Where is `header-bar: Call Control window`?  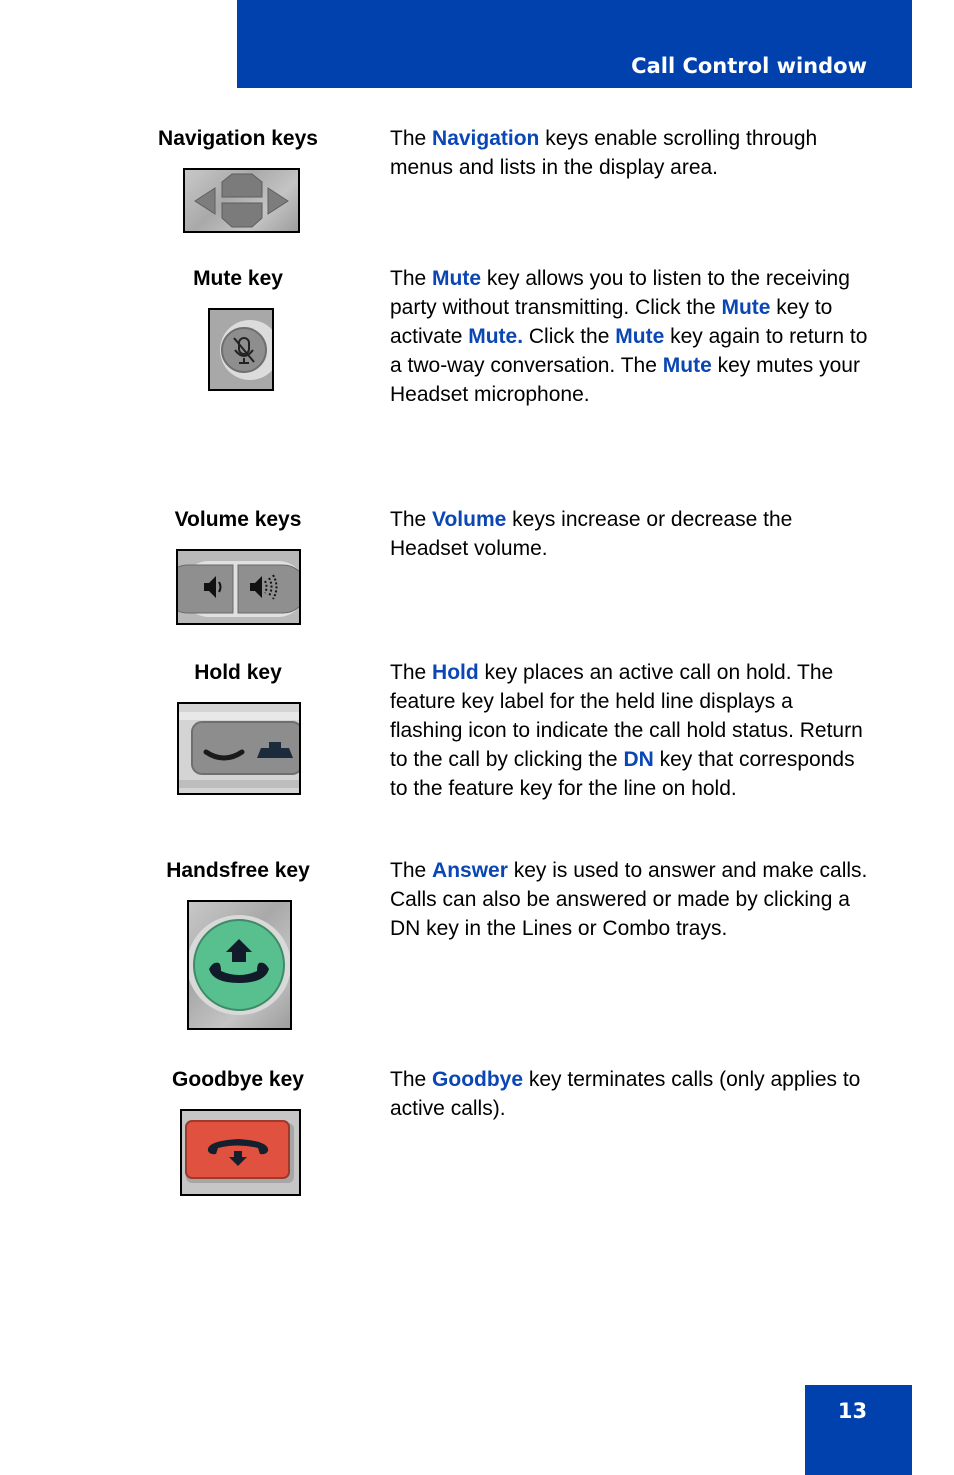 header-bar: Call Control window is located at coordinates (574, 44).